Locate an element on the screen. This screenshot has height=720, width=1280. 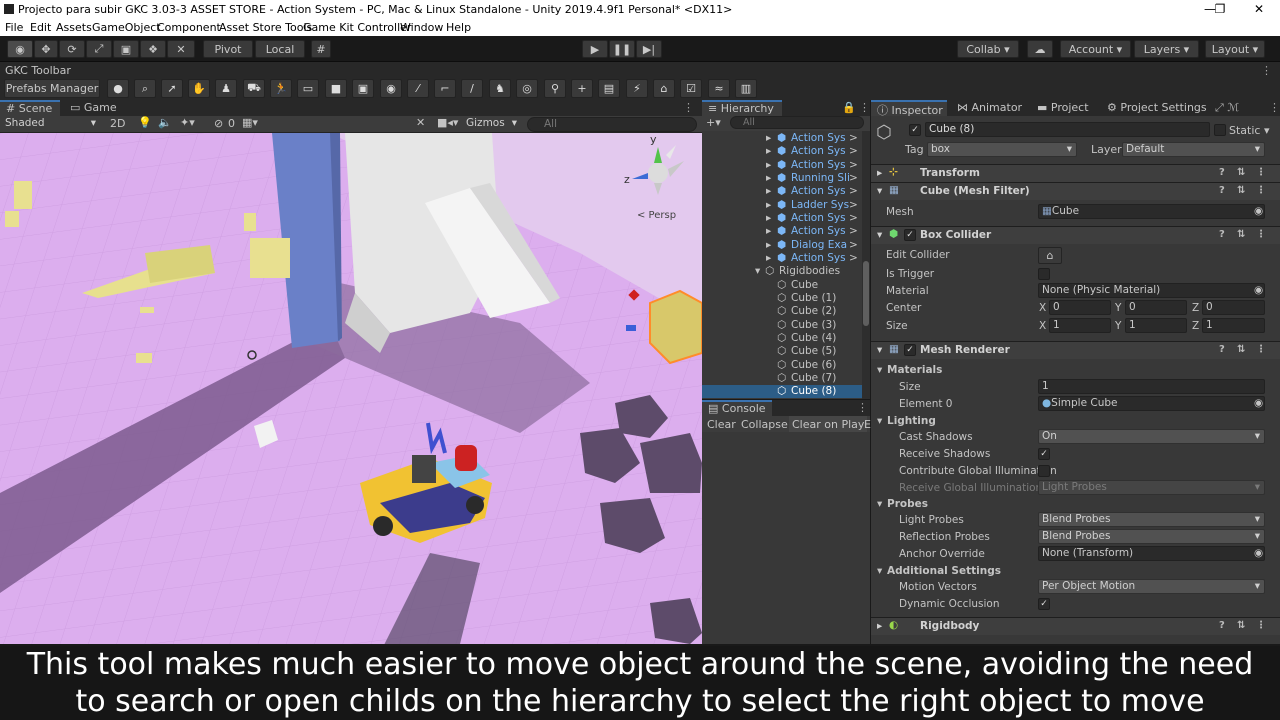
table-row: ⬡ Cube (5) is located at coordinates (782, 351).